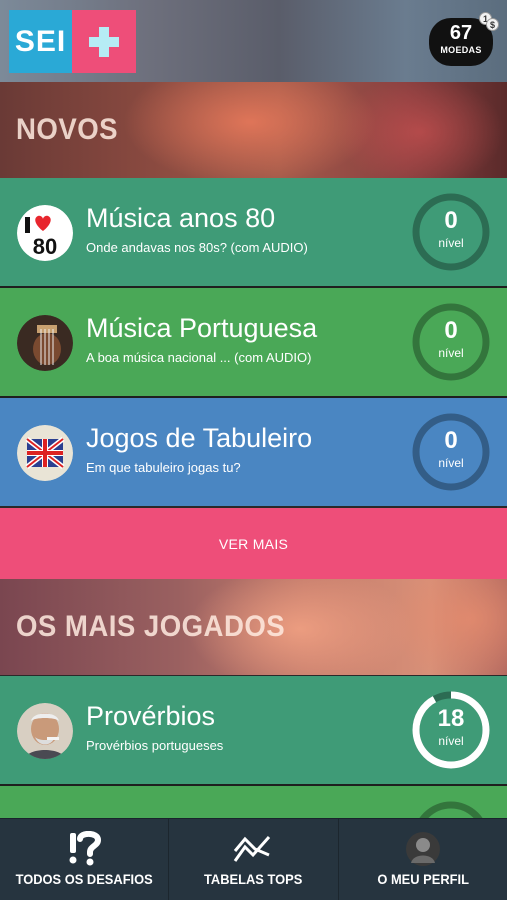  I want to click on section-banner-mais-jogados: OS MAIS JOGADOS, so click(253, 627).